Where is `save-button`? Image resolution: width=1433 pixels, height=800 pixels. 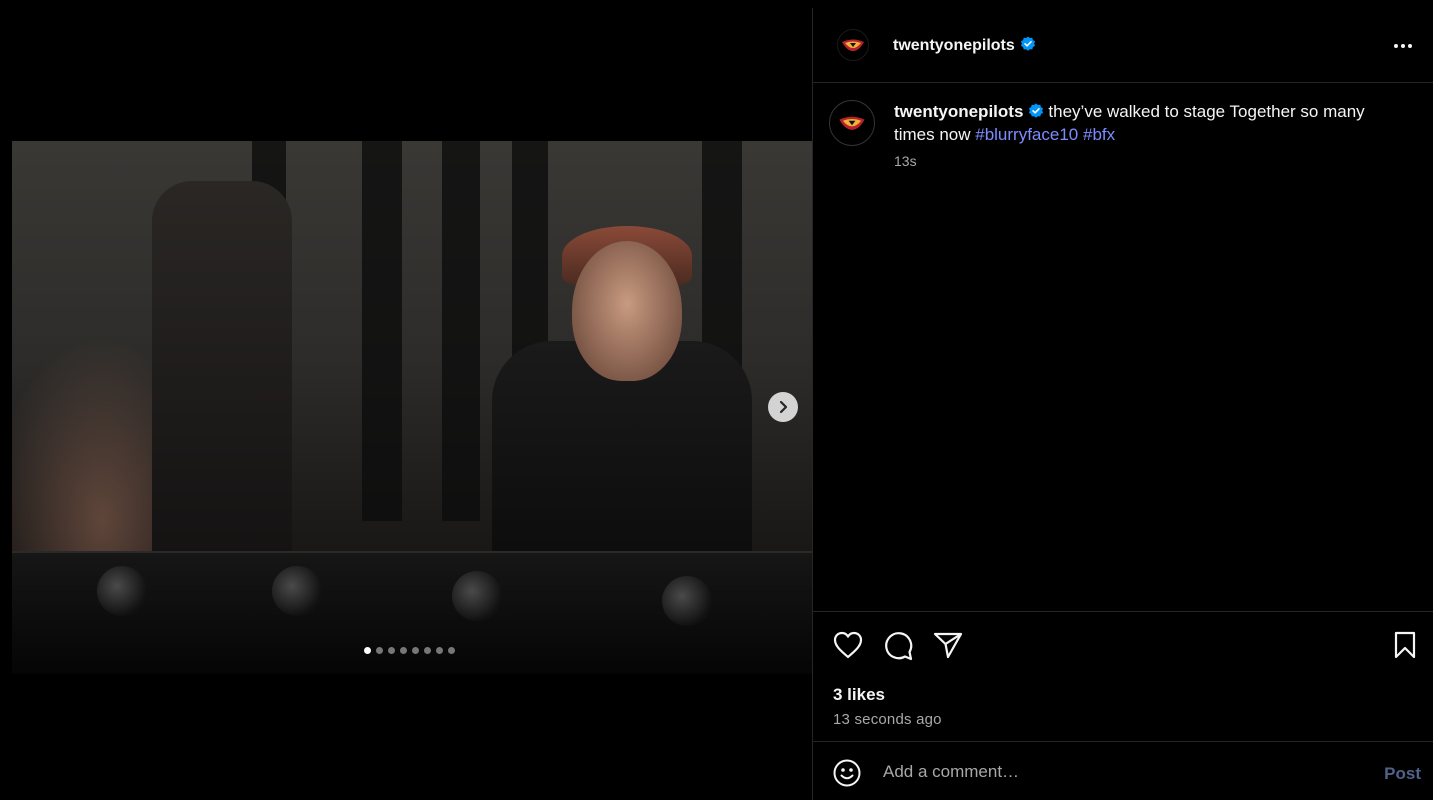 save-button is located at coordinates (1405, 647).